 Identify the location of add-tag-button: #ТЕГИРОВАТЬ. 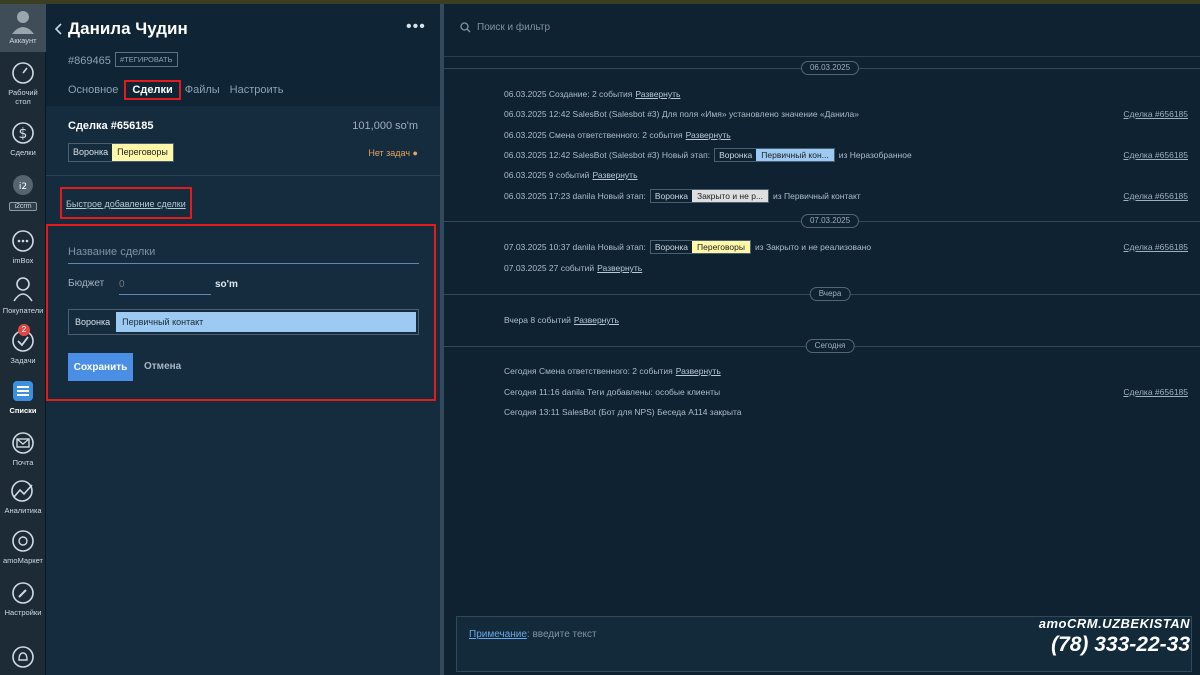
(146, 59).